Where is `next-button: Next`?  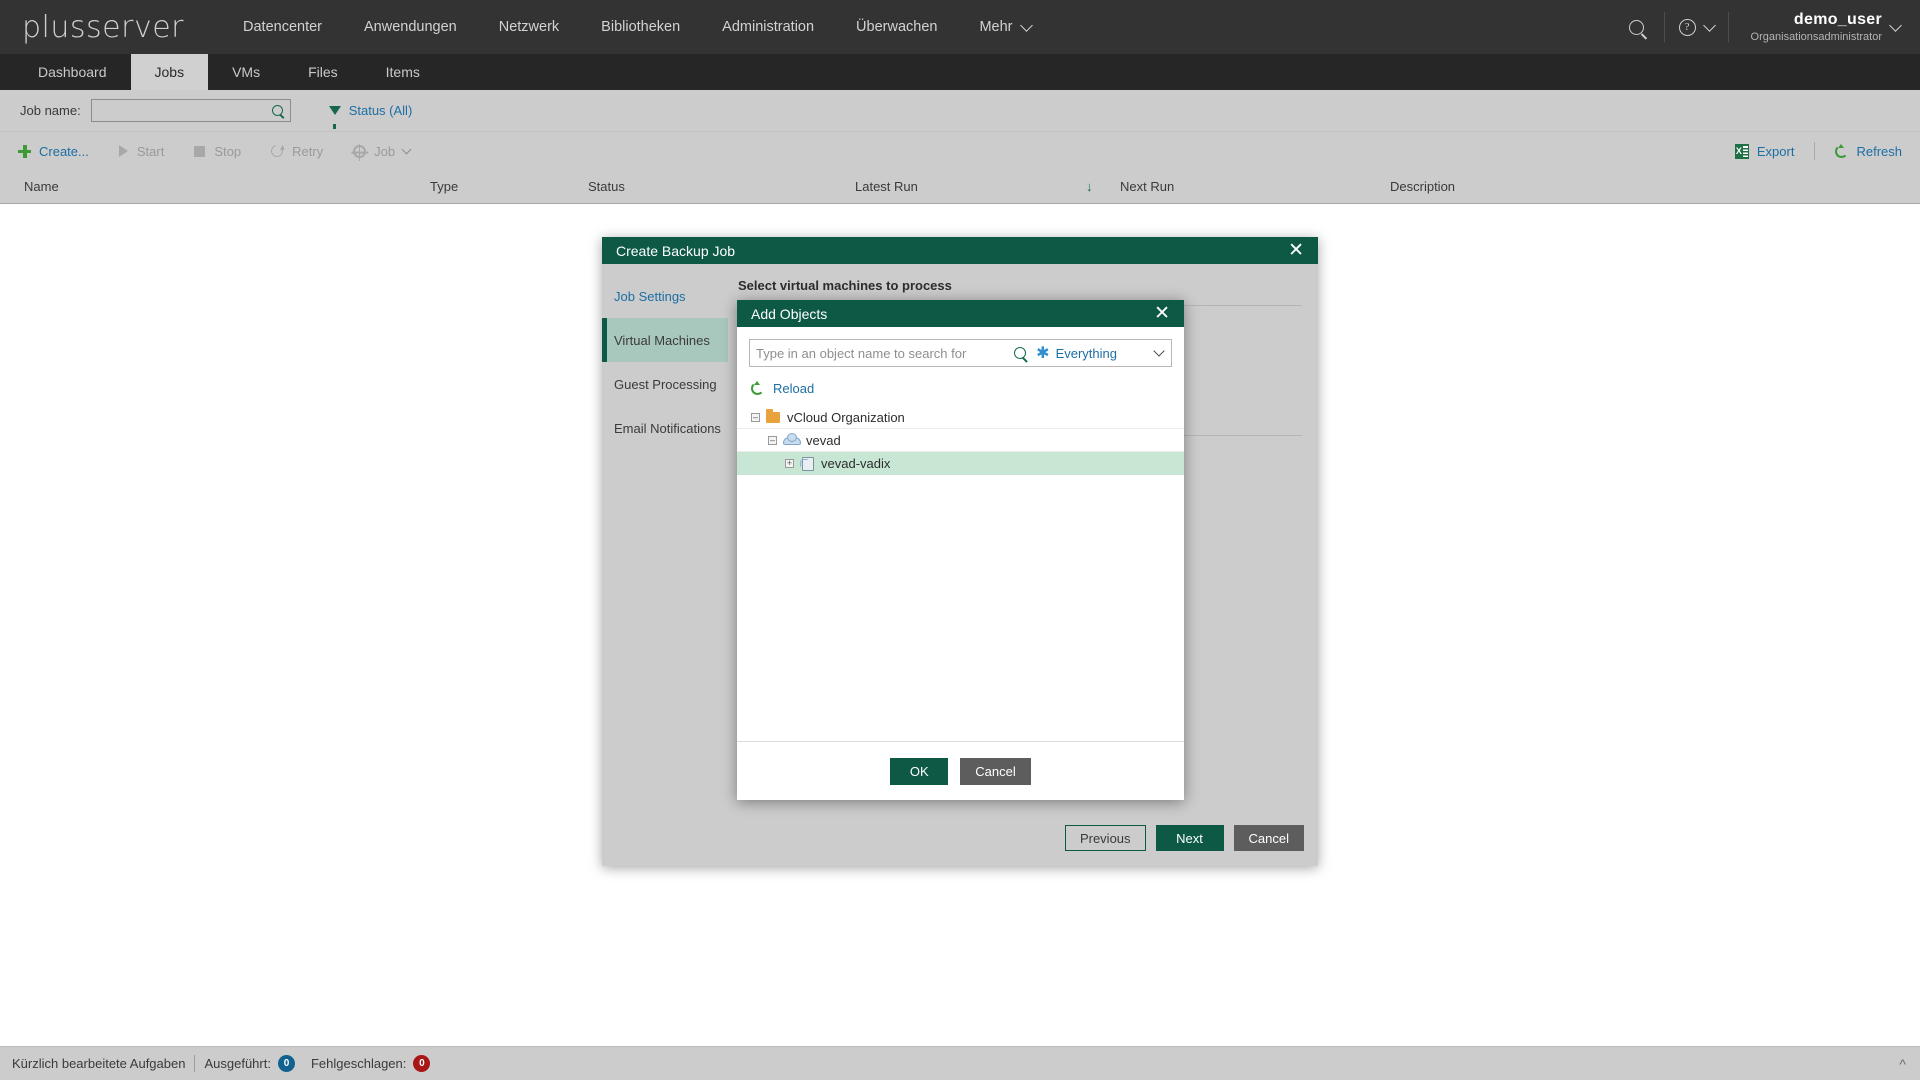 next-button: Next is located at coordinates (1189, 838).